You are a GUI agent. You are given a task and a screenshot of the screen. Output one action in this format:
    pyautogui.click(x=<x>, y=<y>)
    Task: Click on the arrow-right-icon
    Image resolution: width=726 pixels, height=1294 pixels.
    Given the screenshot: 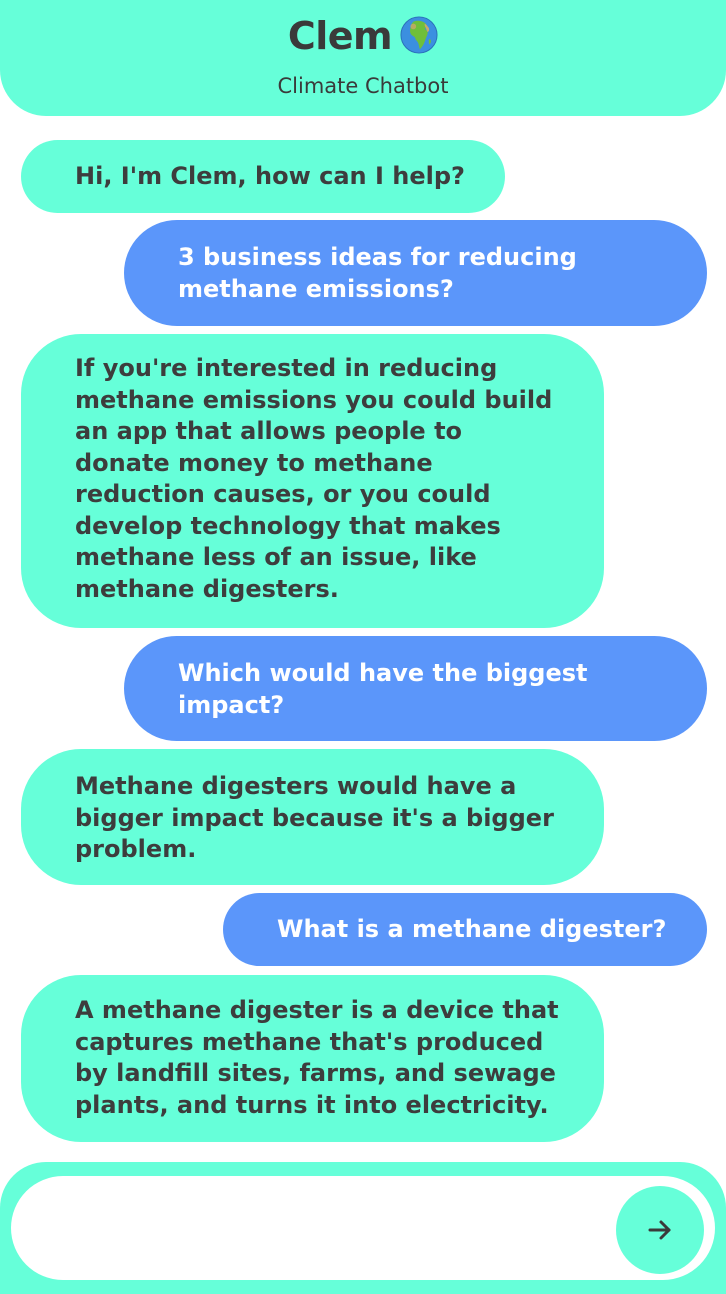 What is the action you would take?
    pyautogui.click(x=659, y=1230)
    